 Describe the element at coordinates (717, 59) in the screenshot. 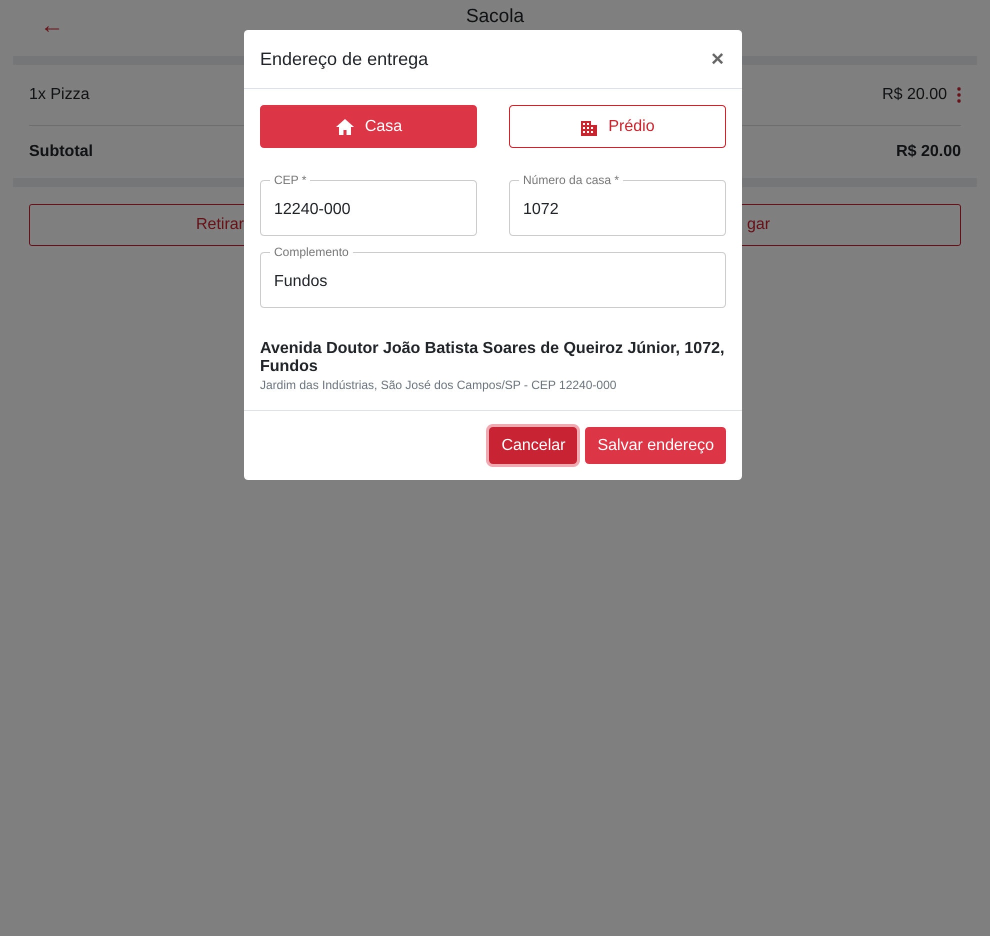

I see `close-button: ×` at that location.